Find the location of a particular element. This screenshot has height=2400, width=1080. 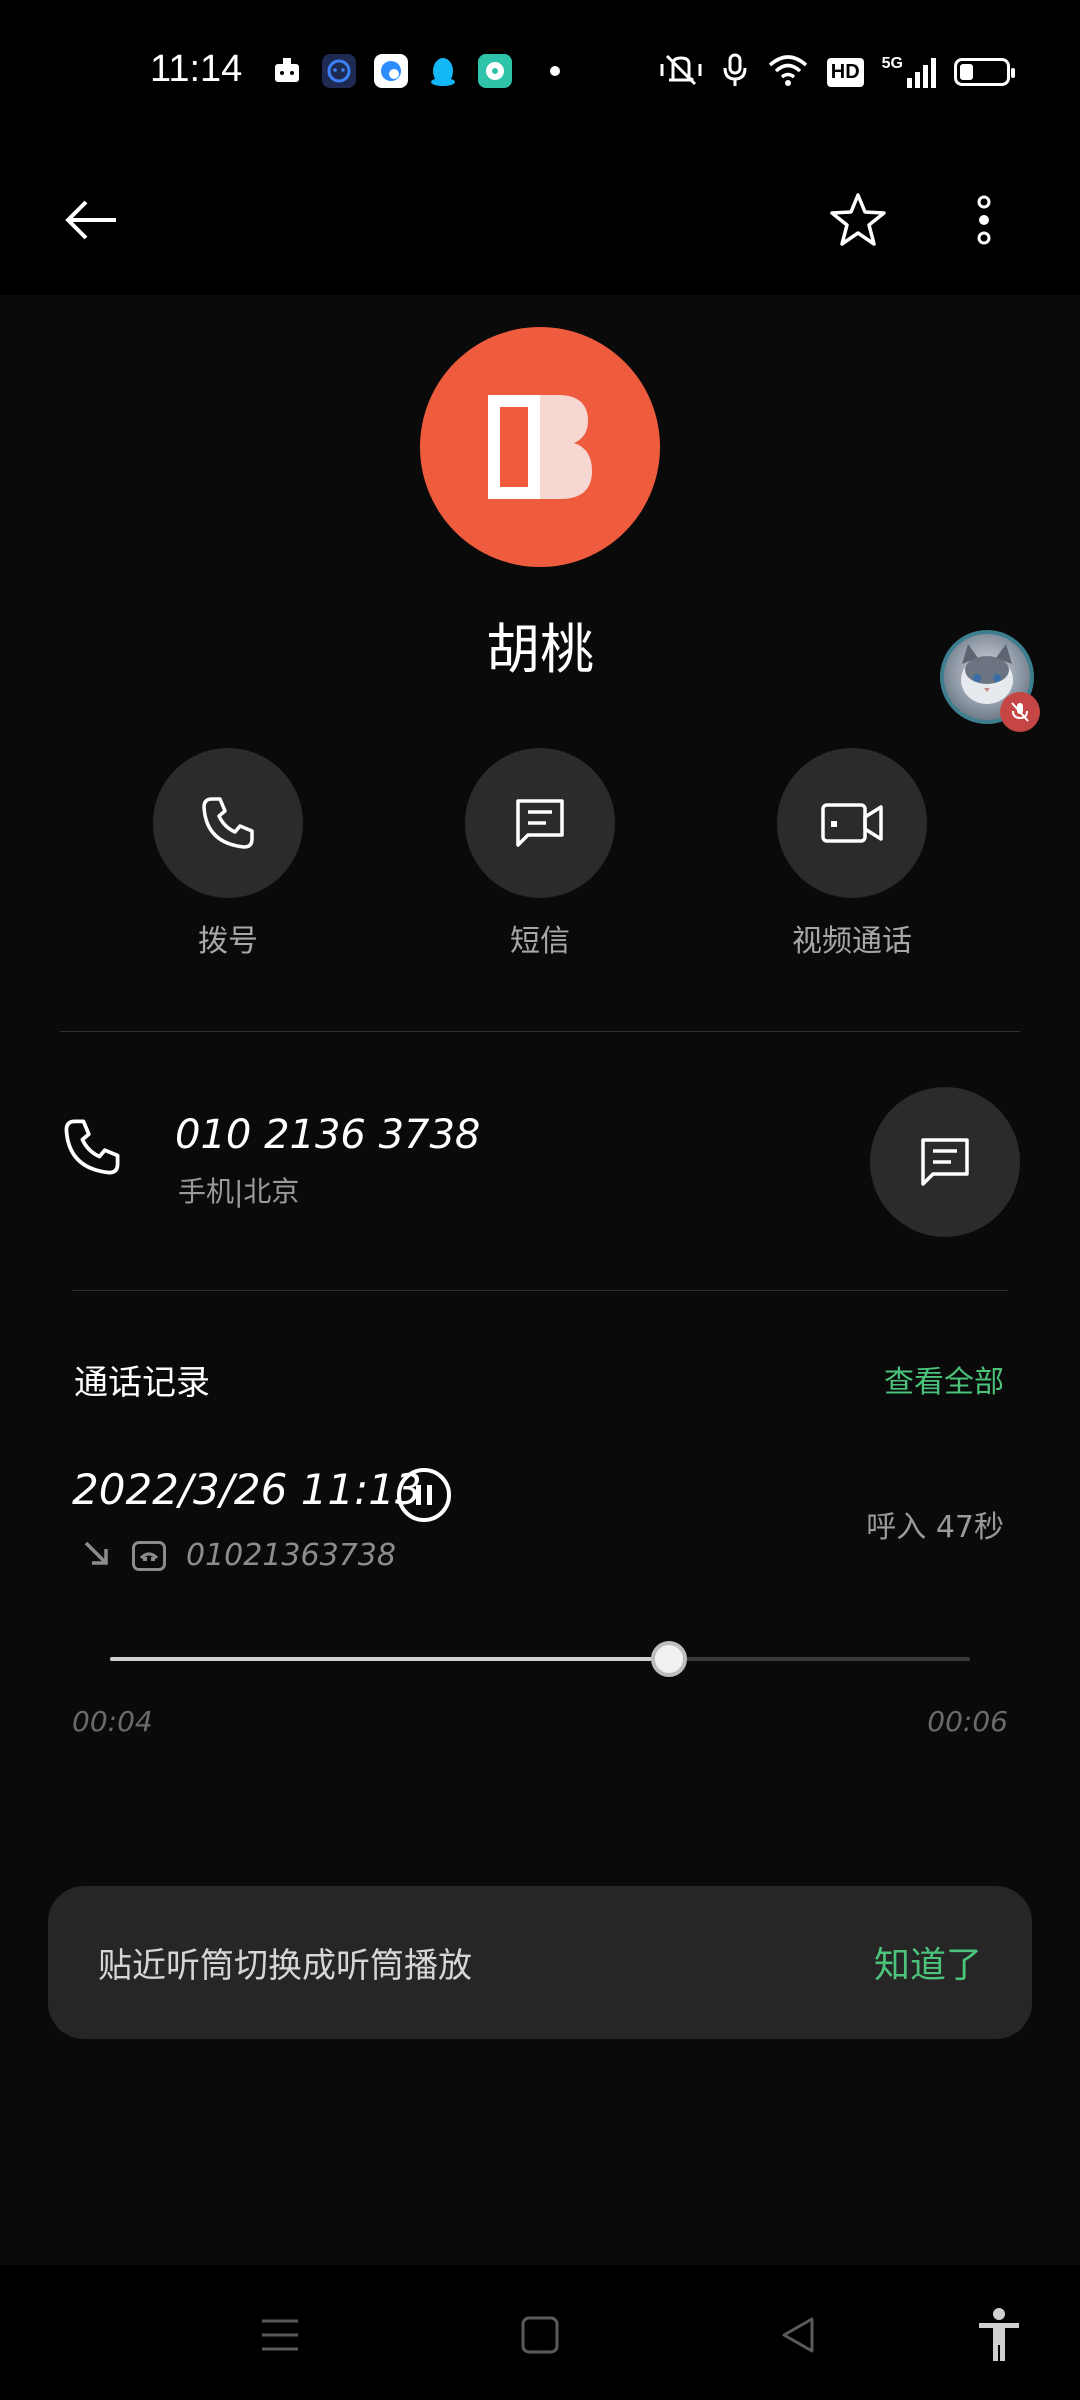

phone-number-icon is located at coordinates (92, 1149).